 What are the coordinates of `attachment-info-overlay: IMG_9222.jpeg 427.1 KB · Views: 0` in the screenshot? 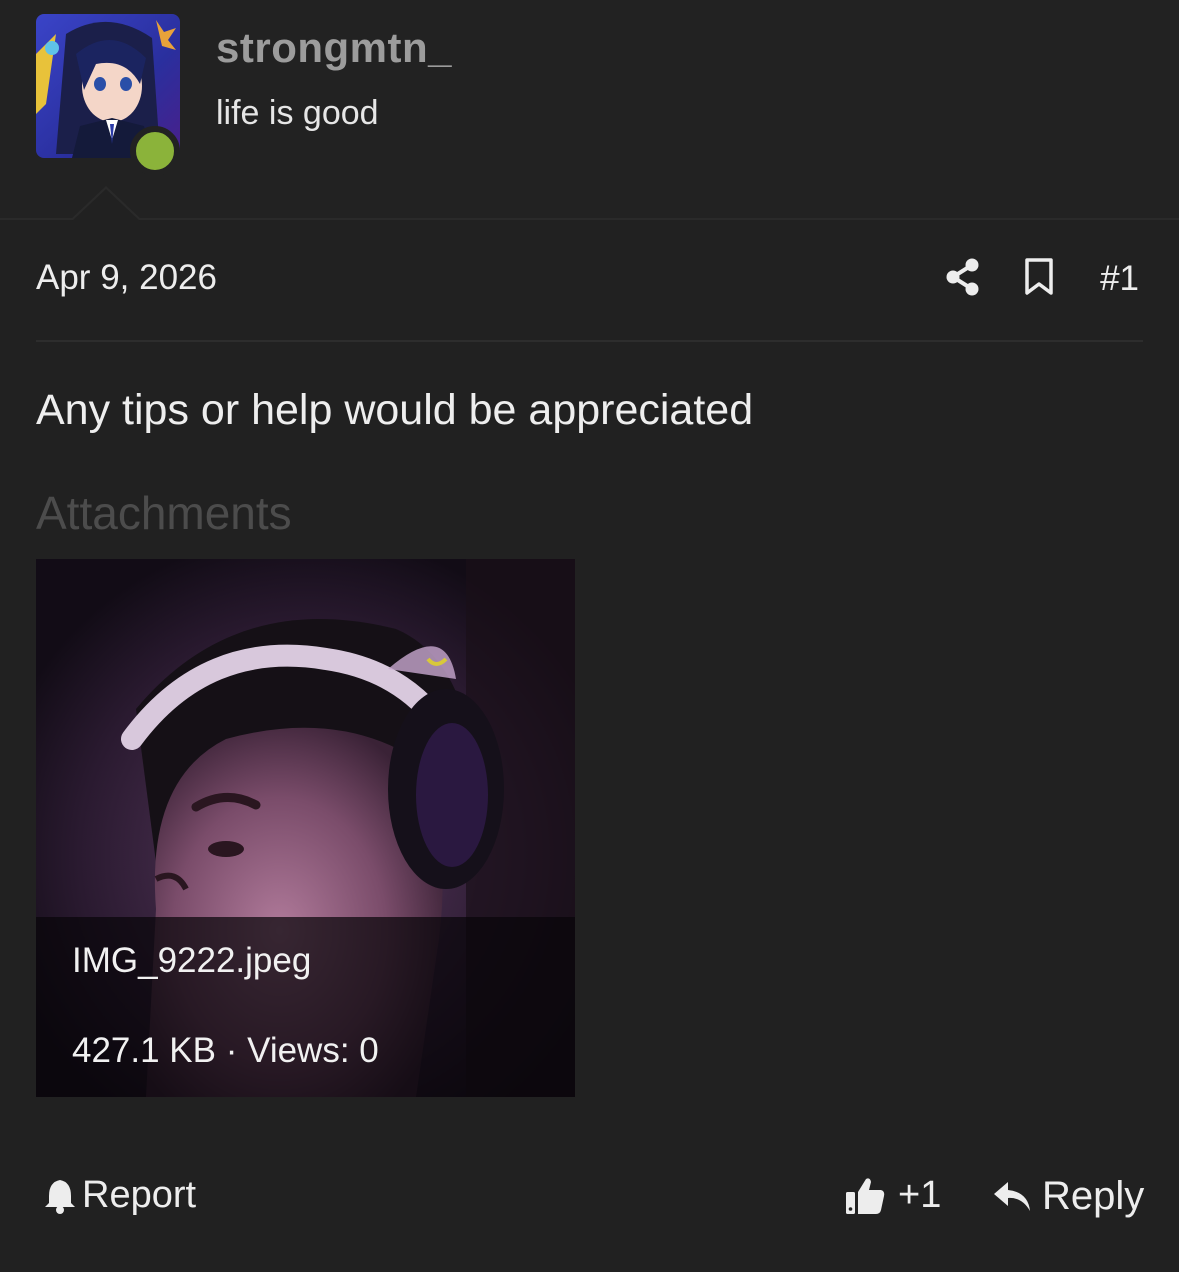 It's located at (305, 1007).